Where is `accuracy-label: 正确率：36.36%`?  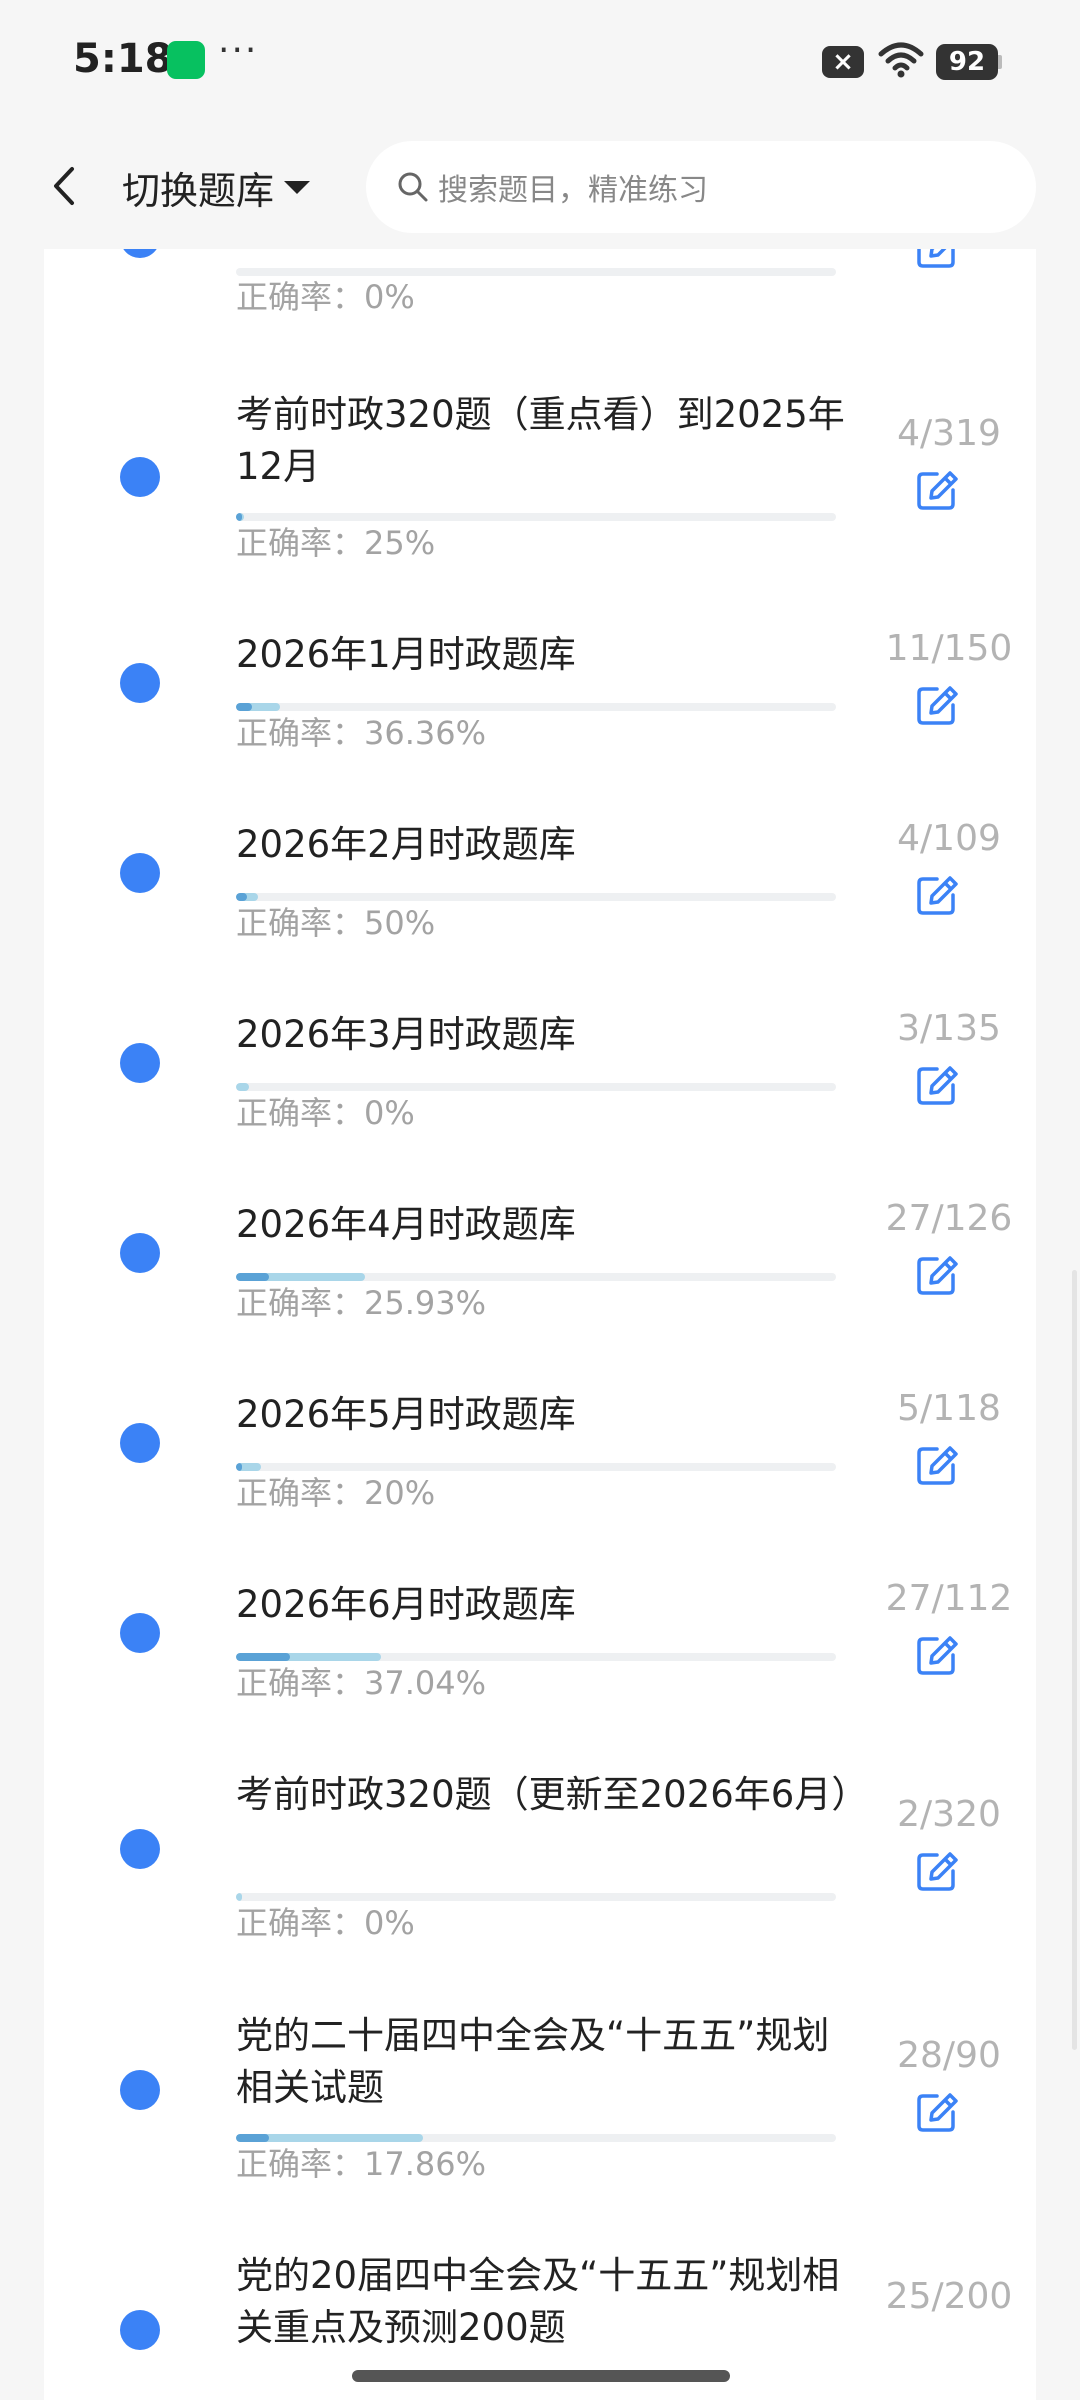
accuracy-label: 正确率：36.36% is located at coordinates (361, 733).